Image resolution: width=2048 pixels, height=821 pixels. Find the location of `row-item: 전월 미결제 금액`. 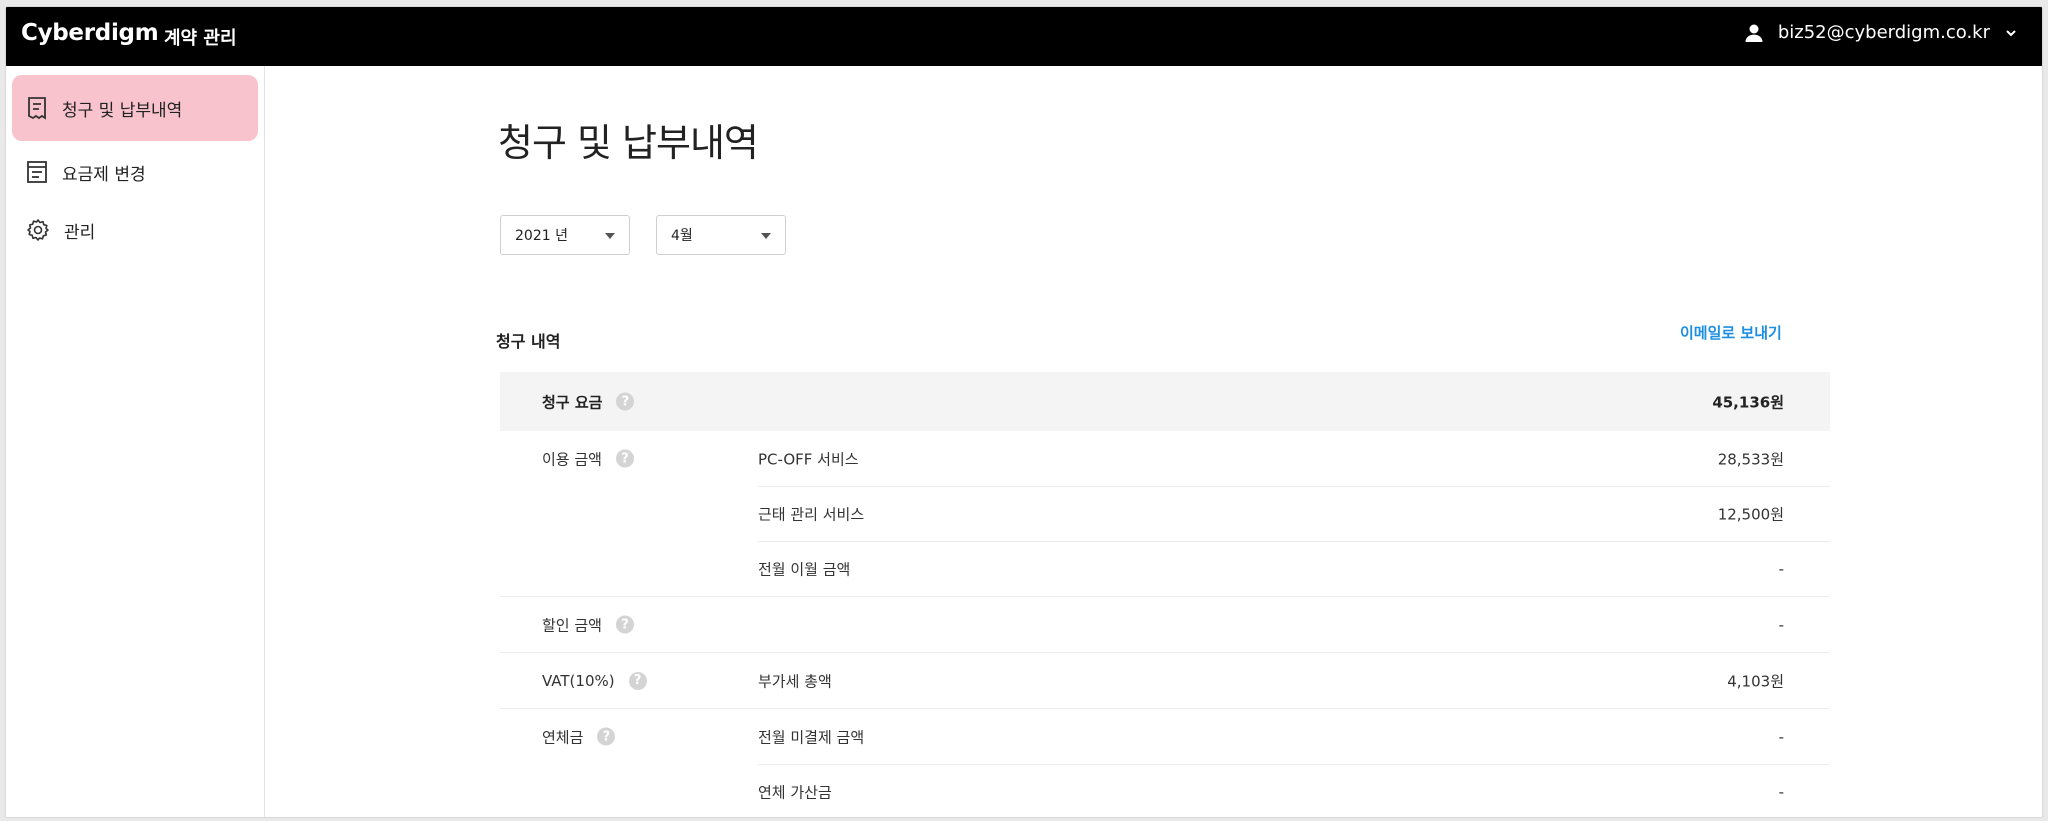

row-item: 전월 미결제 금액 is located at coordinates (811, 737).